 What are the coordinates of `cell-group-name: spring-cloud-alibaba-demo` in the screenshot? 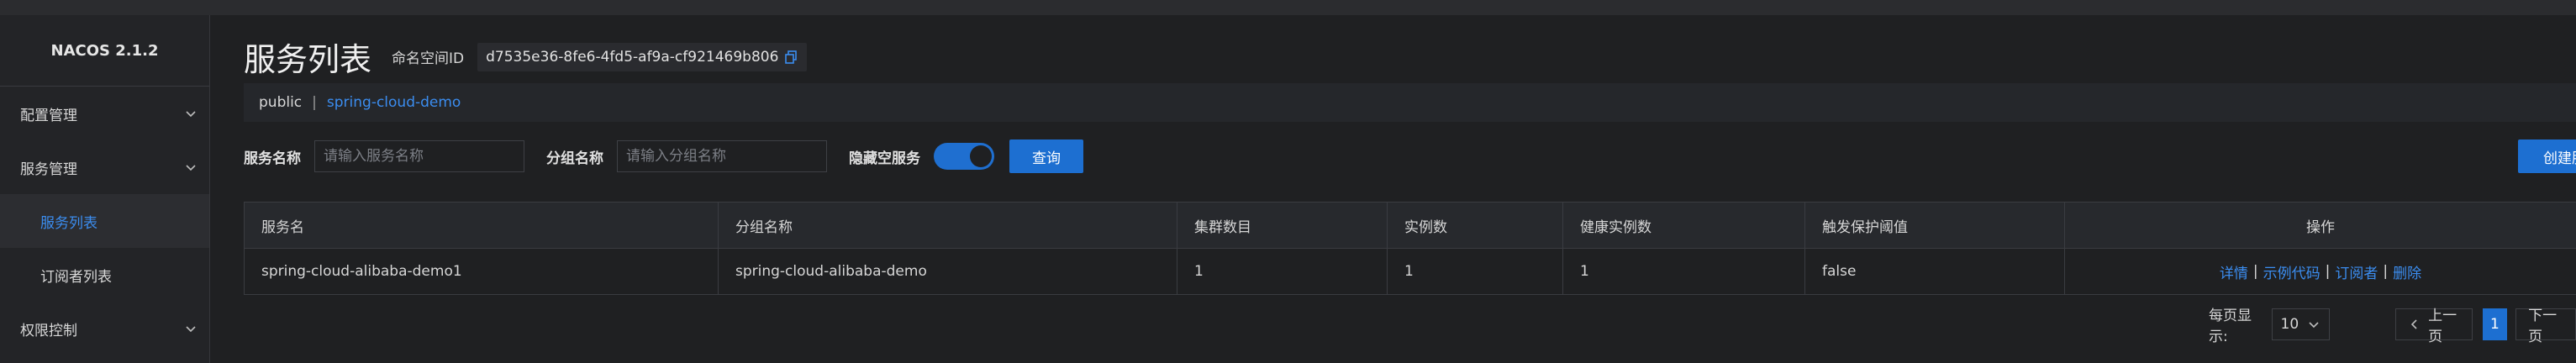 It's located at (948, 271).